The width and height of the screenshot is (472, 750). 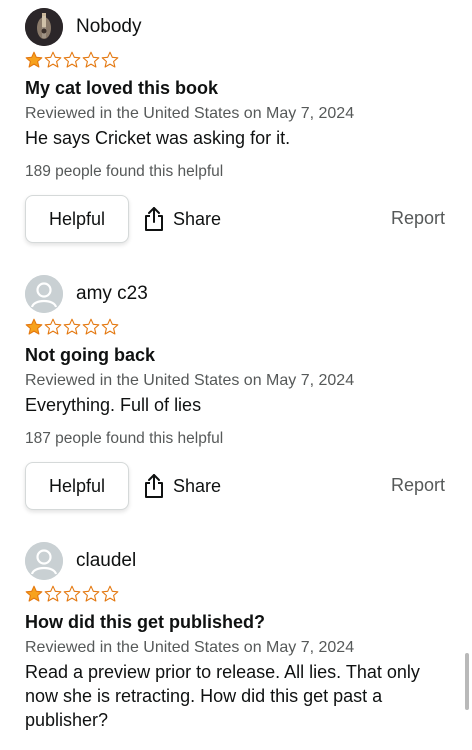 What do you see at coordinates (145, 622) in the screenshot?
I see `review-title: How did this get published?` at bounding box center [145, 622].